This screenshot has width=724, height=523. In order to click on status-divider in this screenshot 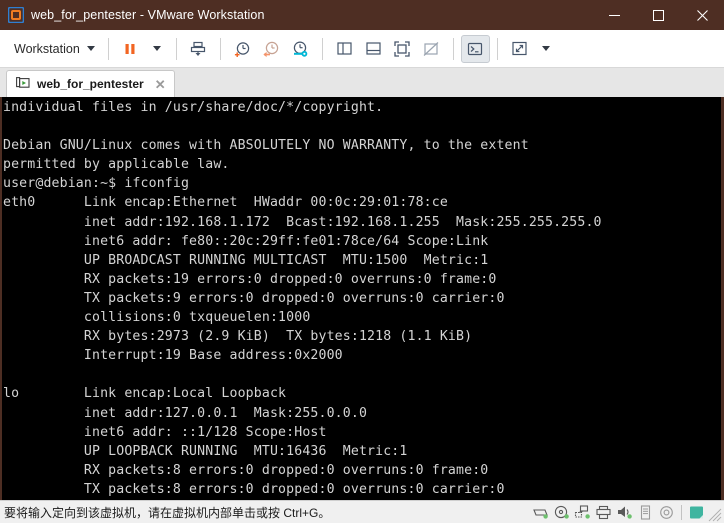, I will do `click(681, 512)`.